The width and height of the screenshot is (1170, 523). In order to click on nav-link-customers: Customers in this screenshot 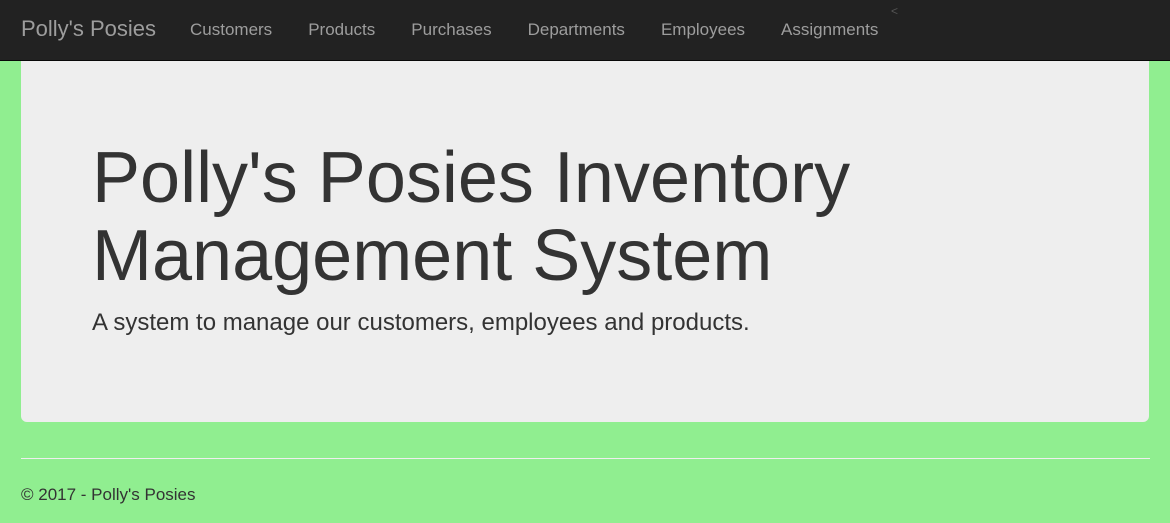, I will do `click(231, 30)`.